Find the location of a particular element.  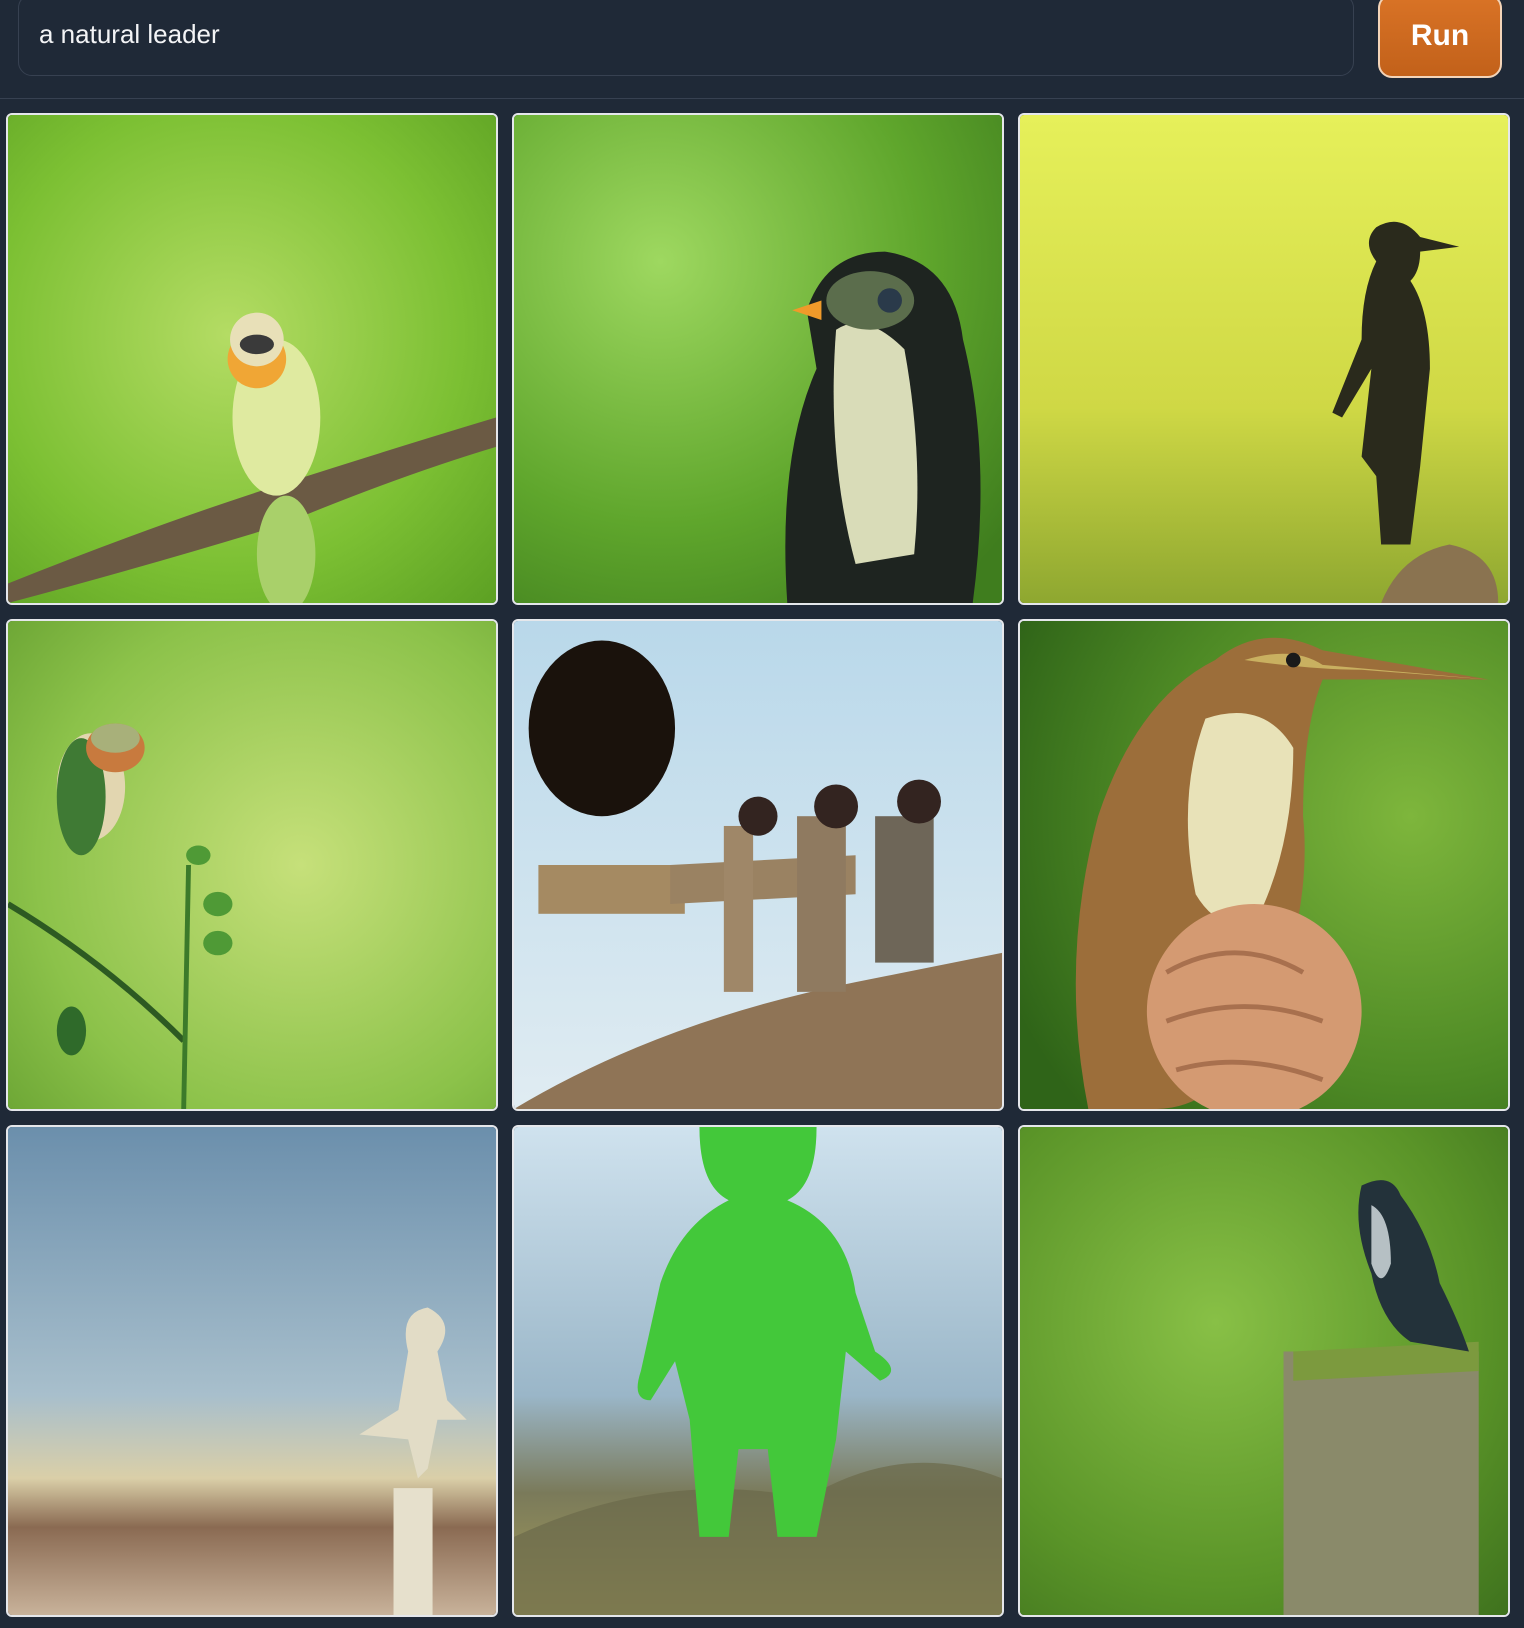

prompt-input: a natural leader is located at coordinates (686, 38).